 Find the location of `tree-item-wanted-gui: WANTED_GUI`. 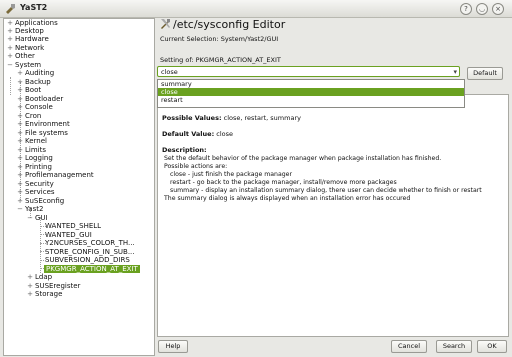

tree-item-wanted-gui: WANTED_GUI is located at coordinates (68, 235).